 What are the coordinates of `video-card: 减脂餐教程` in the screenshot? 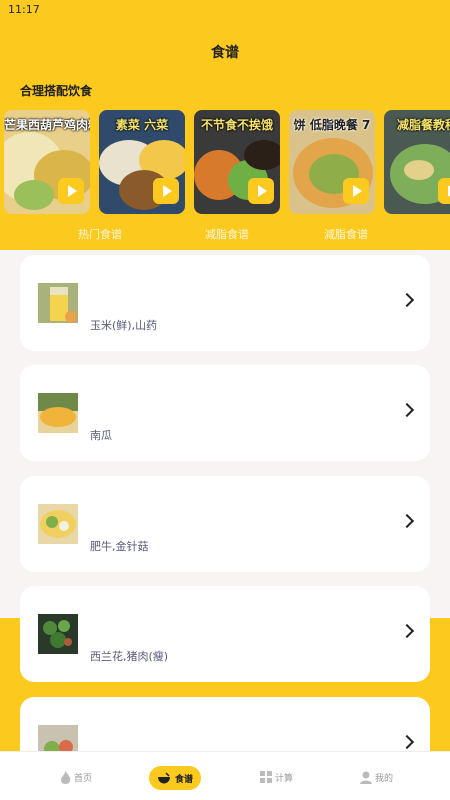 It's located at (417, 162).